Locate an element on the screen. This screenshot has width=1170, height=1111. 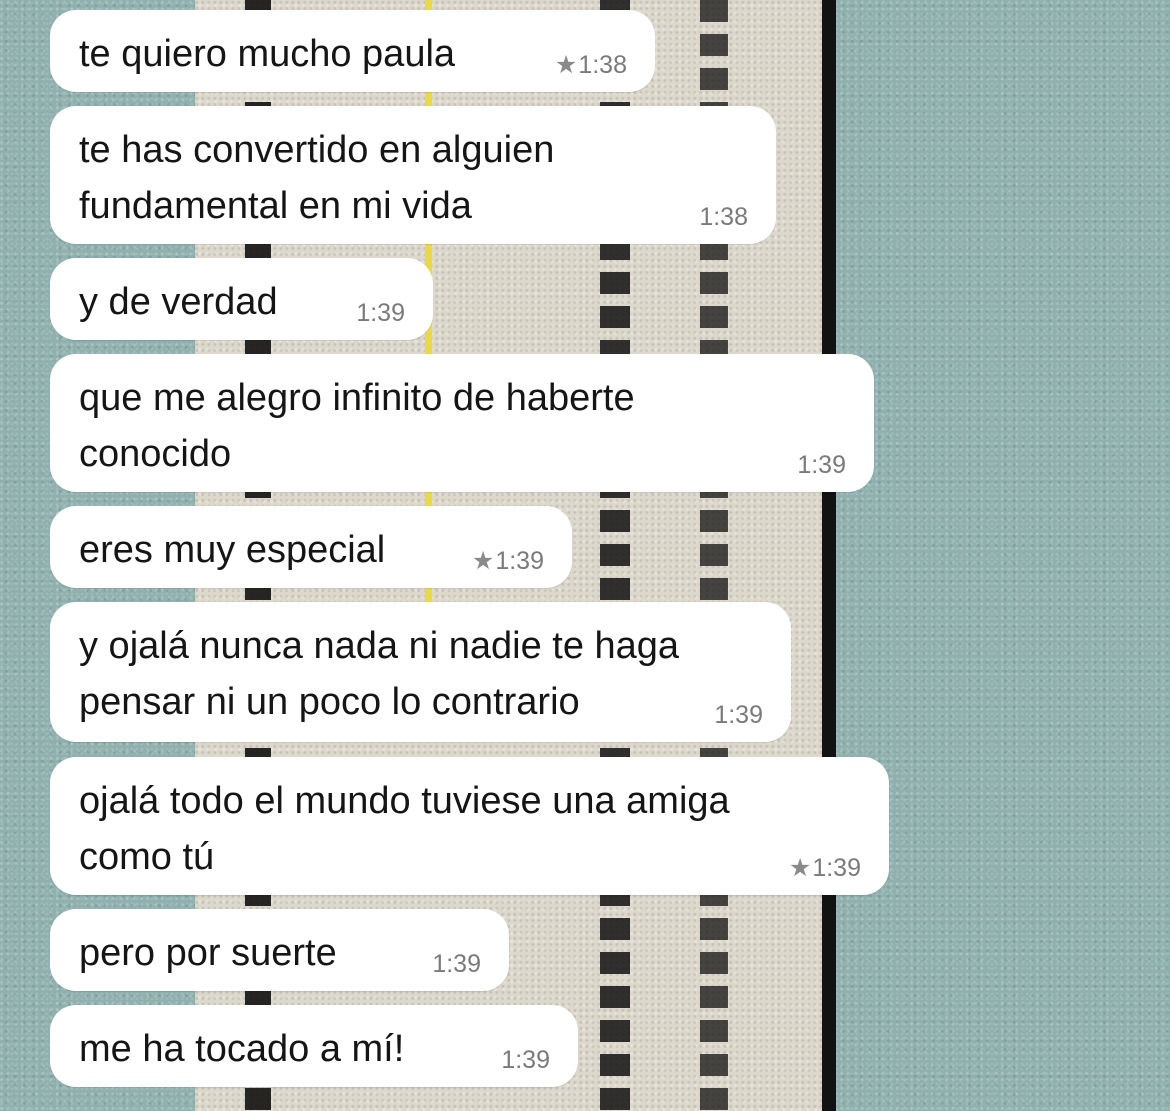
message-meta: 1:38 is located at coordinates (723, 217).